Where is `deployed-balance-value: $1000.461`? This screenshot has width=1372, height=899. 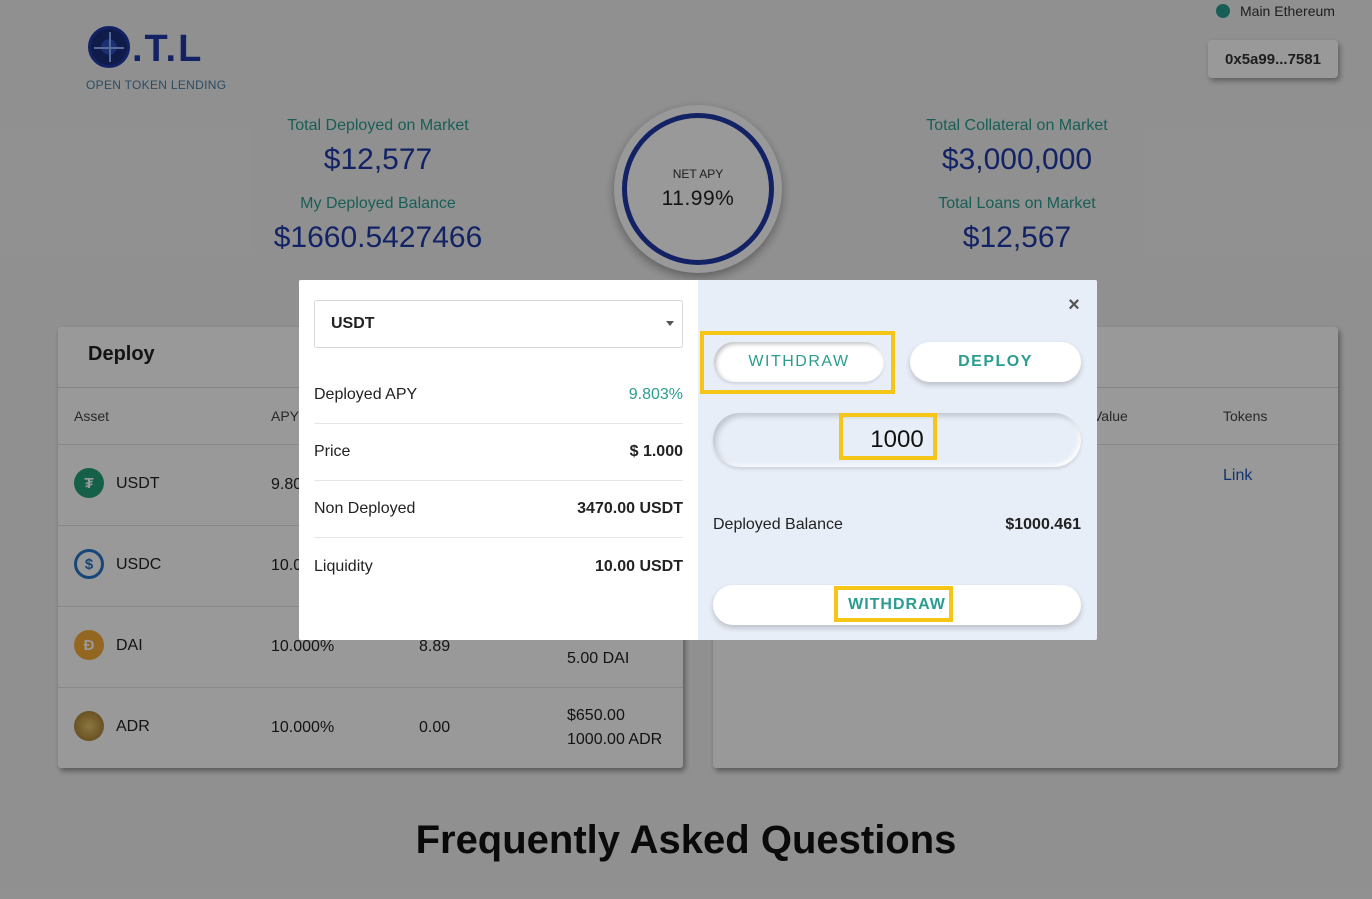
deployed-balance-value: $1000.461 is located at coordinates (1043, 524).